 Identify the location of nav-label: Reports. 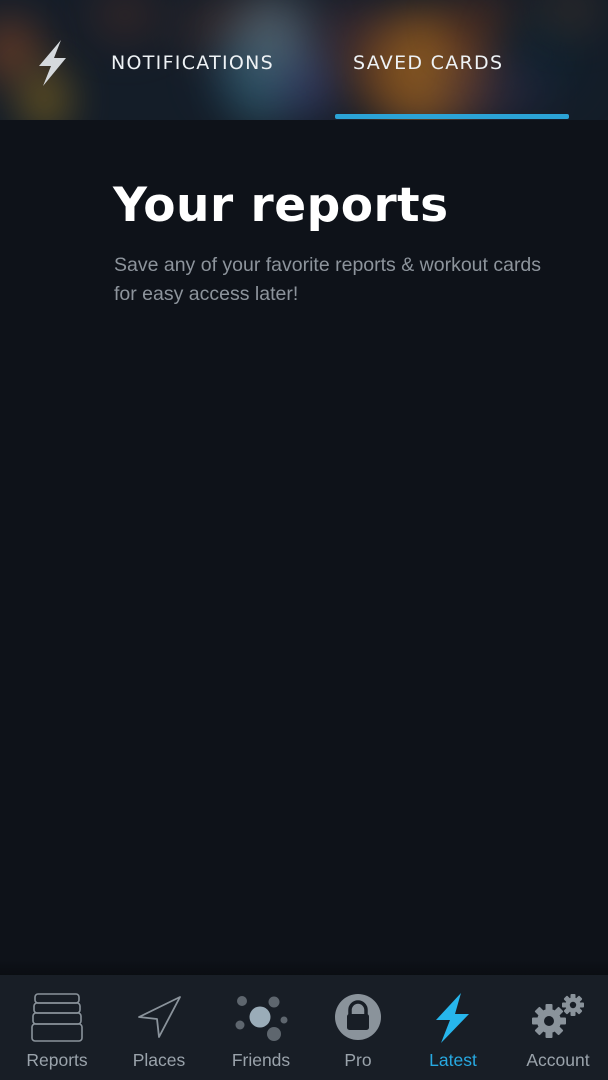
(57, 1060).